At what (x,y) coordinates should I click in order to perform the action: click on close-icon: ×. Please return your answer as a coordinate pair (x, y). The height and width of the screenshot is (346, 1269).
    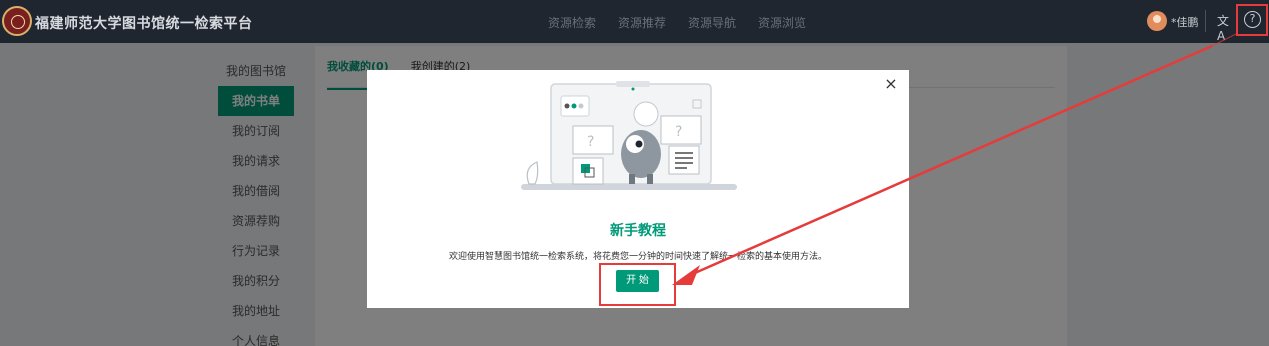
    Looking at the image, I should click on (891, 83).